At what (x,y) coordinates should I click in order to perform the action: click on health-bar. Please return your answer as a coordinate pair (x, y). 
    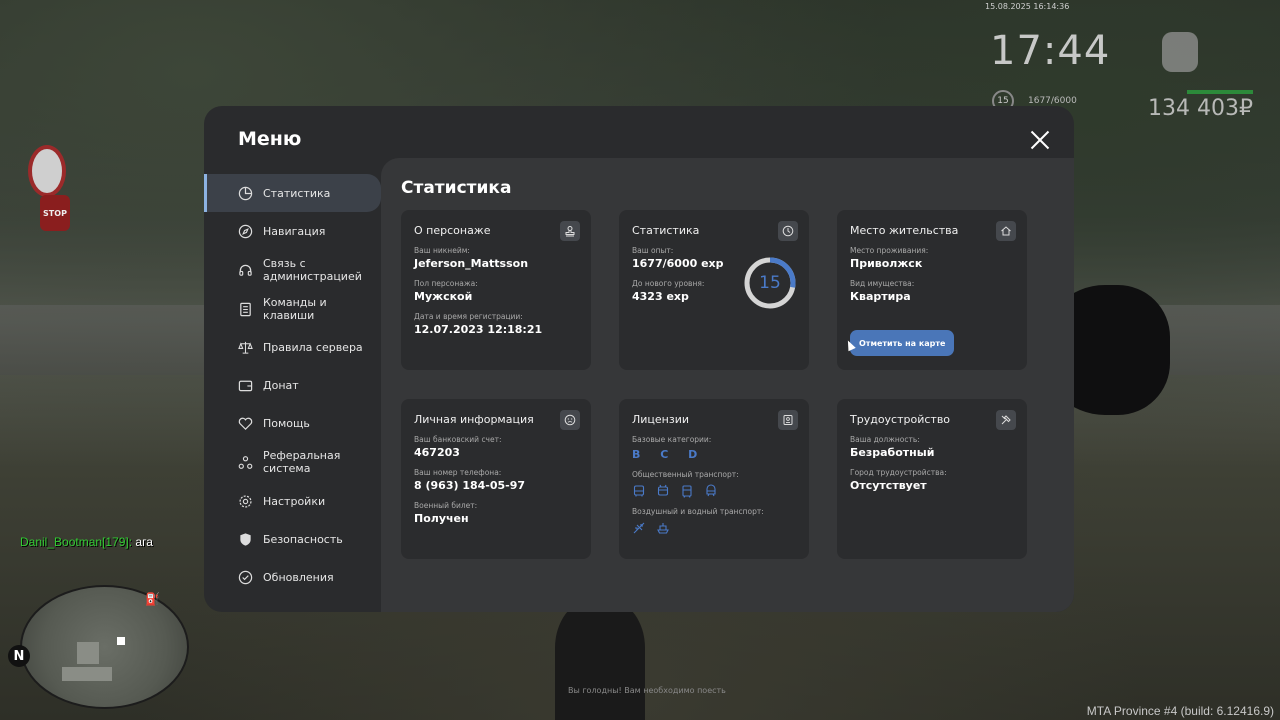
    Looking at the image, I should click on (1220, 92).